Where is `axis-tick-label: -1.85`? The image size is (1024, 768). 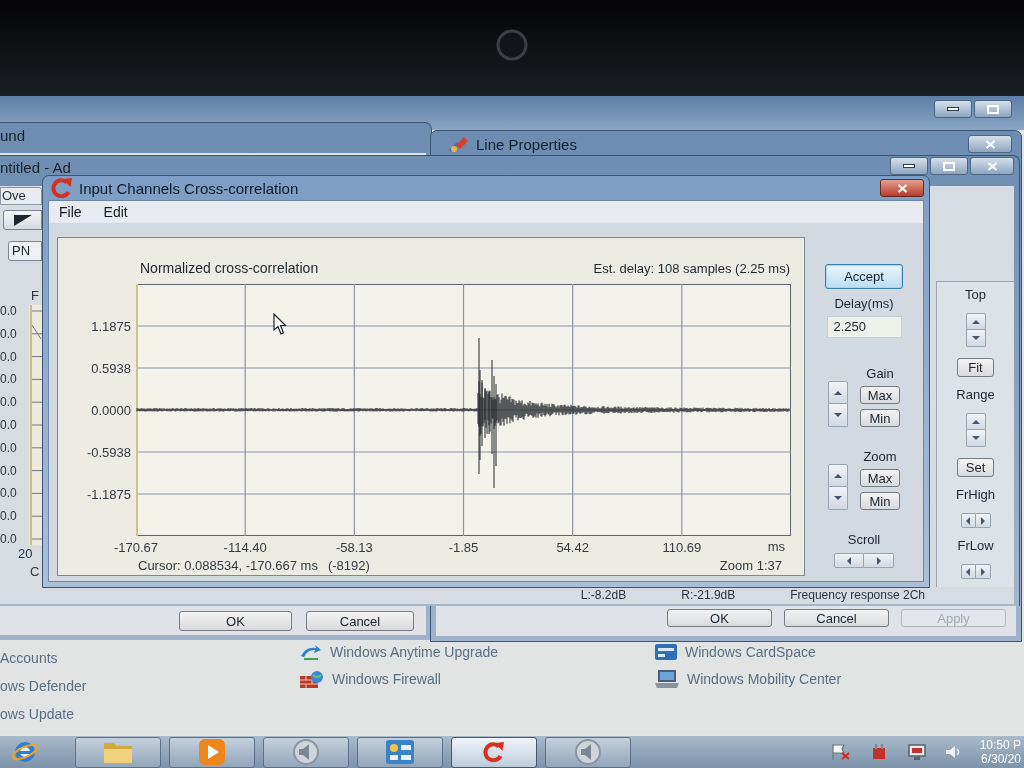 axis-tick-label: -1.85 is located at coordinates (463, 547).